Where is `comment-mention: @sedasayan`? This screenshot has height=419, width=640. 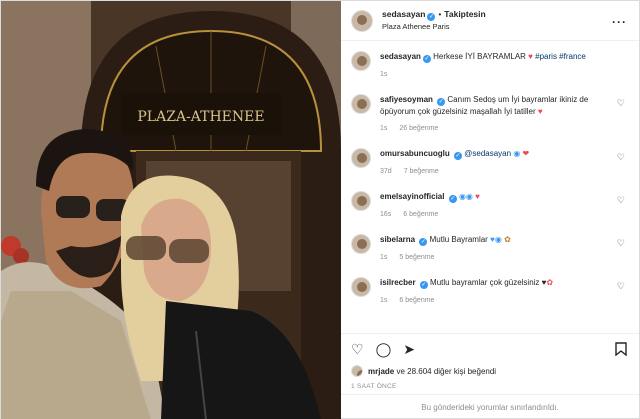
comment-mention: @sedasayan is located at coordinates (487, 153).